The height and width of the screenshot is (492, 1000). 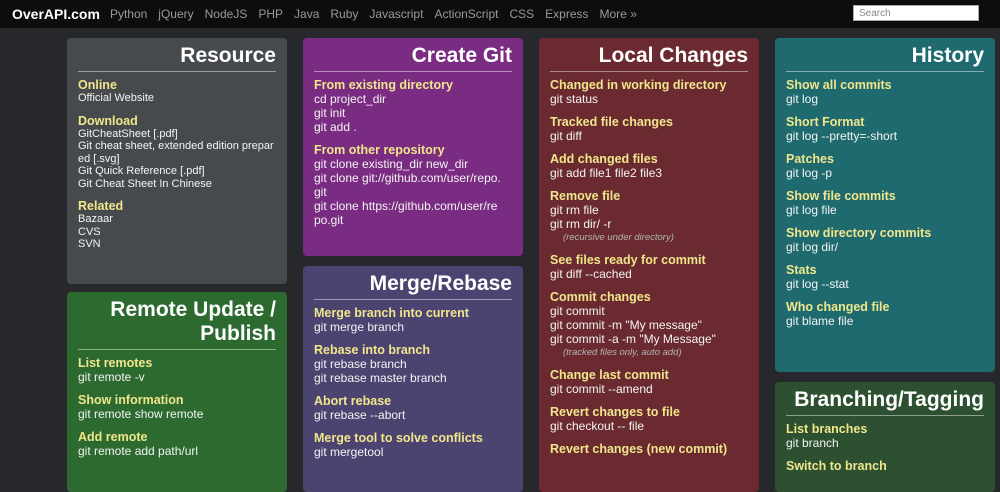 What do you see at coordinates (128, 14) in the screenshot?
I see `nav-python: Python` at bounding box center [128, 14].